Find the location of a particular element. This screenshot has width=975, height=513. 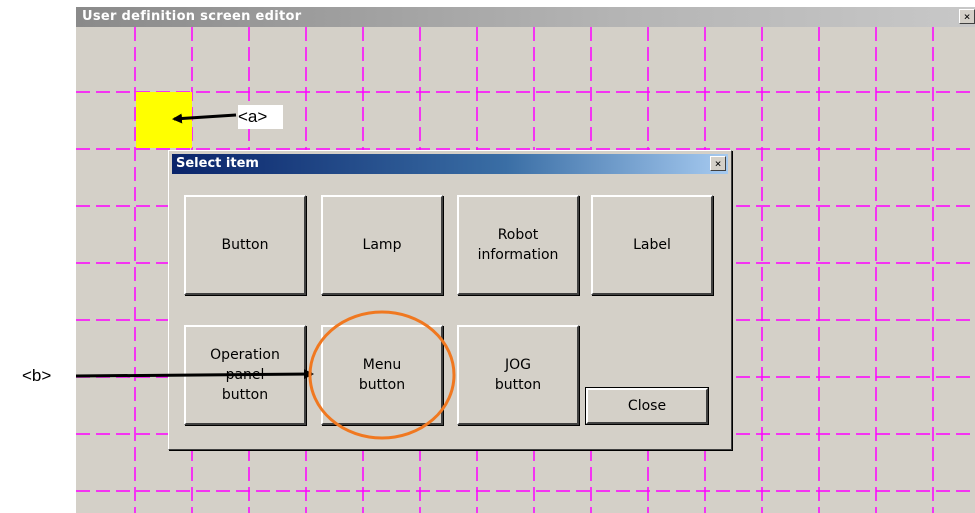

label-item-button: Label is located at coordinates (652, 245).